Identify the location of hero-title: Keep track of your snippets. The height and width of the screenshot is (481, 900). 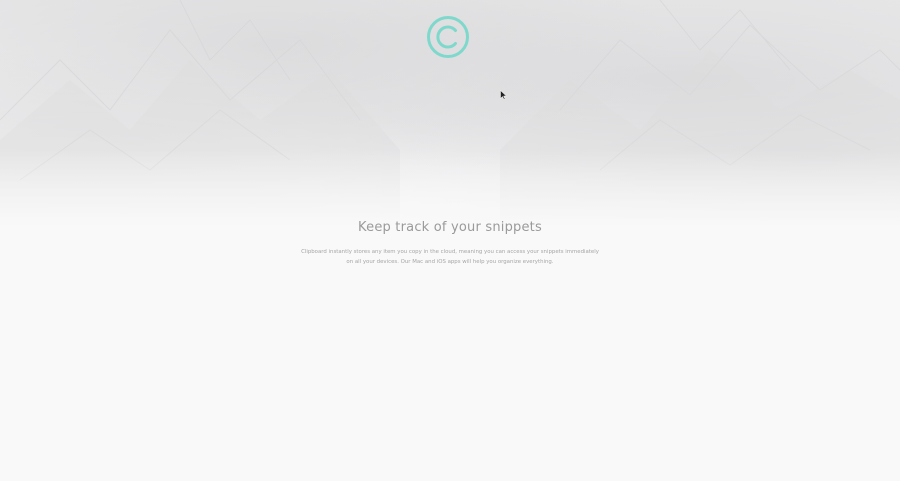
(450, 227).